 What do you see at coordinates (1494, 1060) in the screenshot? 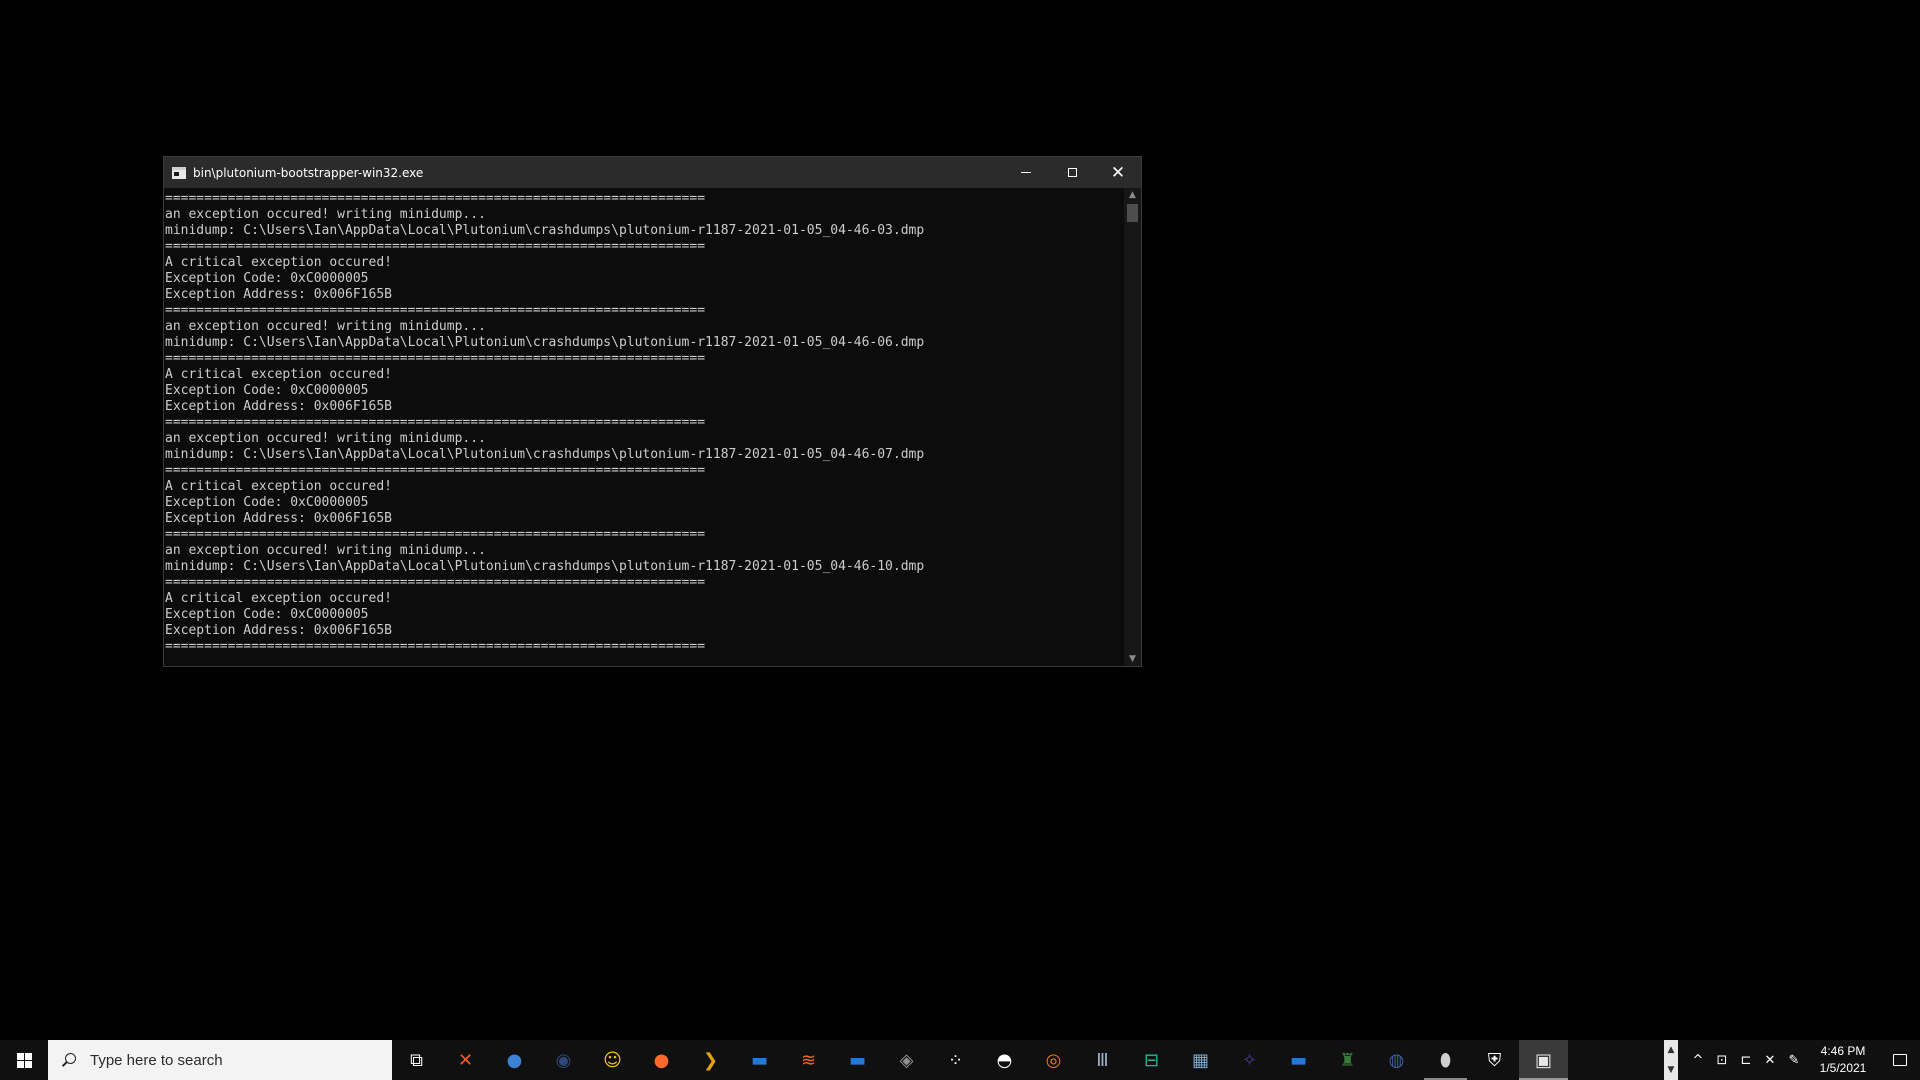
I see `taskbar-button-shield-app: ⛨` at bounding box center [1494, 1060].